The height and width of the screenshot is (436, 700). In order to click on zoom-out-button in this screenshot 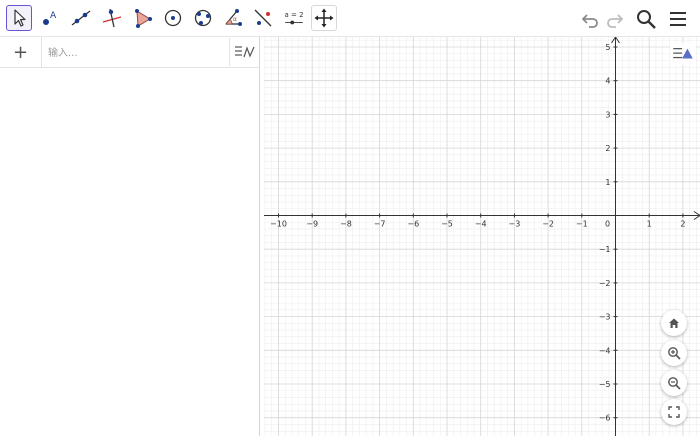, I will do `click(674, 383)`.